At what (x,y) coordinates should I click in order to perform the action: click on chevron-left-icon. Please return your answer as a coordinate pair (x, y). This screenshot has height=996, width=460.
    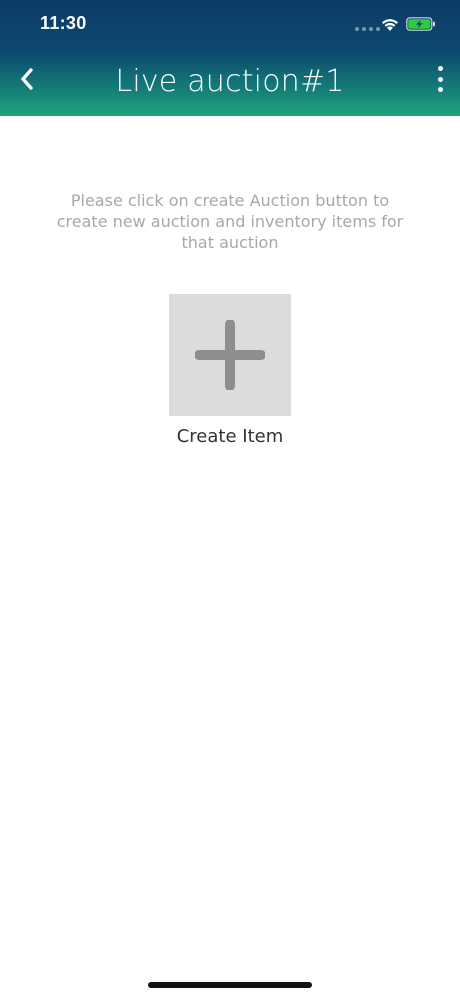
    Looking at the image, I should click on (27, 79).